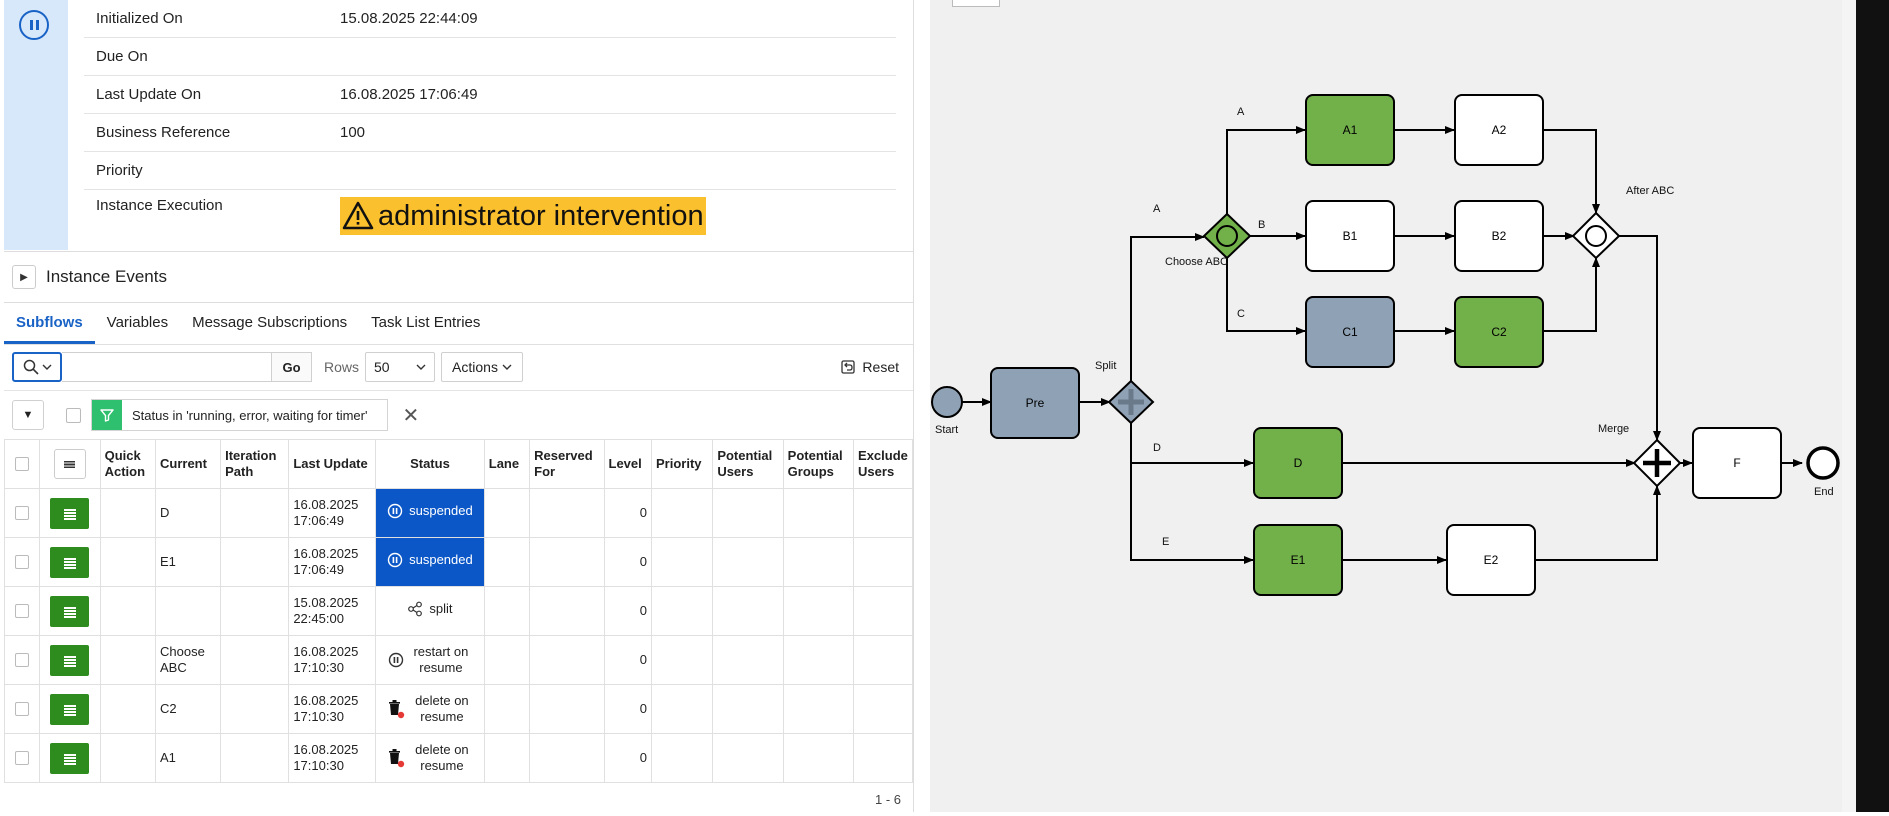 Image resolution: width=1889 pixels, height=816 pixels. Describe the element at coordinates (1298, 463) in the screenshot. I see `task-d: D` at that location.